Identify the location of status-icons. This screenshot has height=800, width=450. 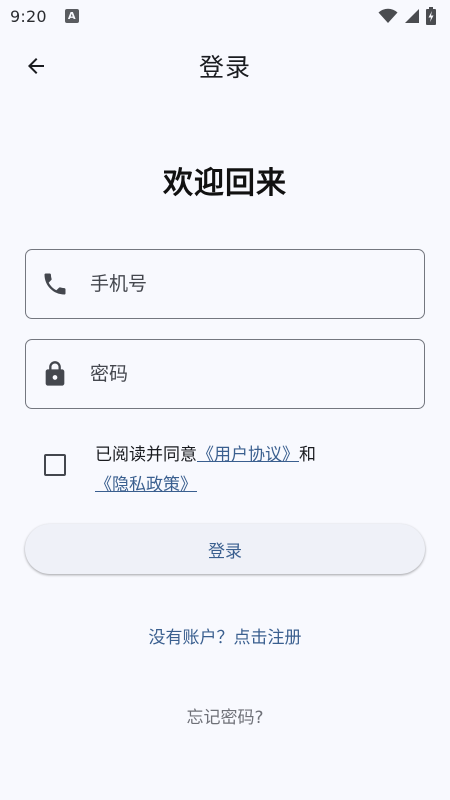
(407, 16).